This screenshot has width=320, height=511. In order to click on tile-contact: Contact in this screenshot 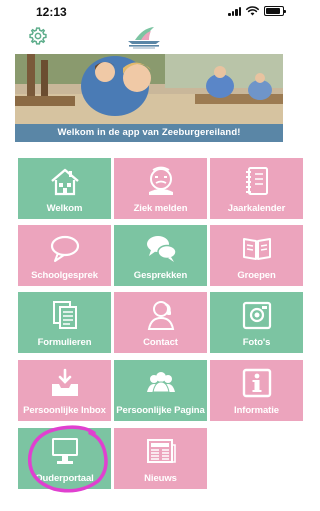, I will do `click(160, 322)`.